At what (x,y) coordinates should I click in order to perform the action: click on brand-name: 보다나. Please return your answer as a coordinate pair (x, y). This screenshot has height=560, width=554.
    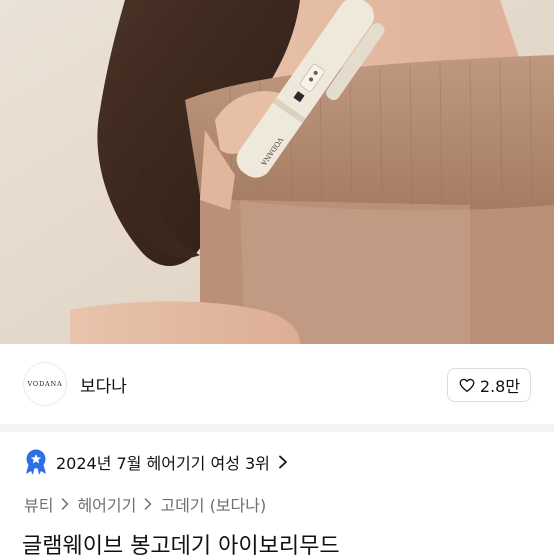
    Looking at the image, I should click on (103, 384).